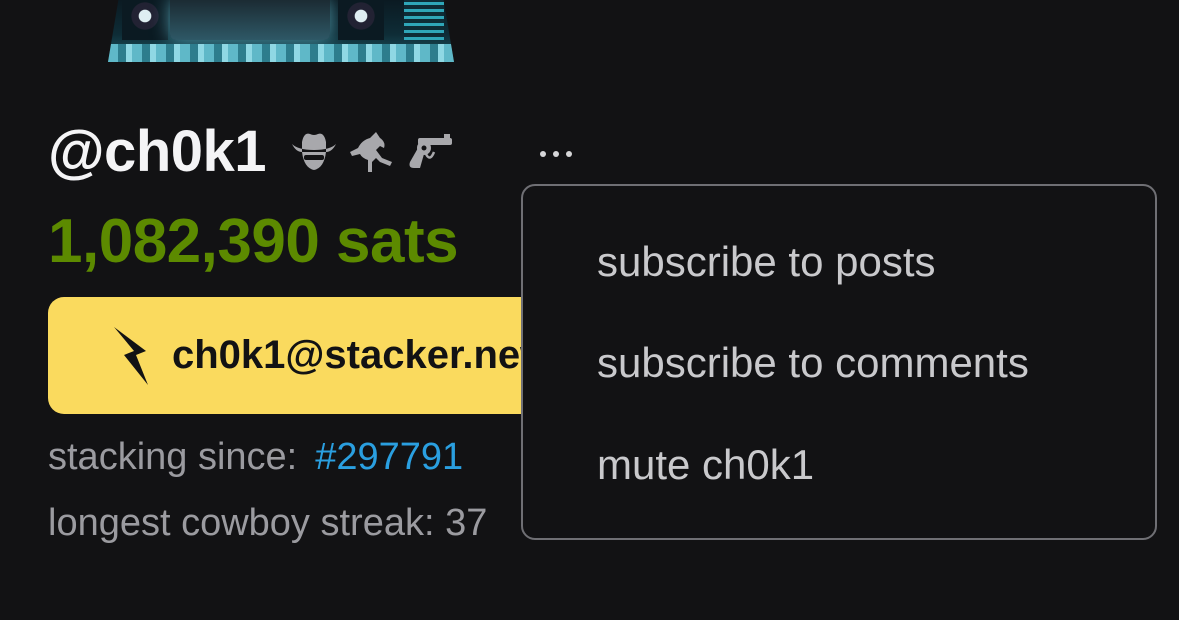 The width and height of the screenshot is (1179, 620). Describe the element at coordinates (813, 363) in the screenshot. I see `menu-item-subscribe-comments: subscribe to comments` at that location.